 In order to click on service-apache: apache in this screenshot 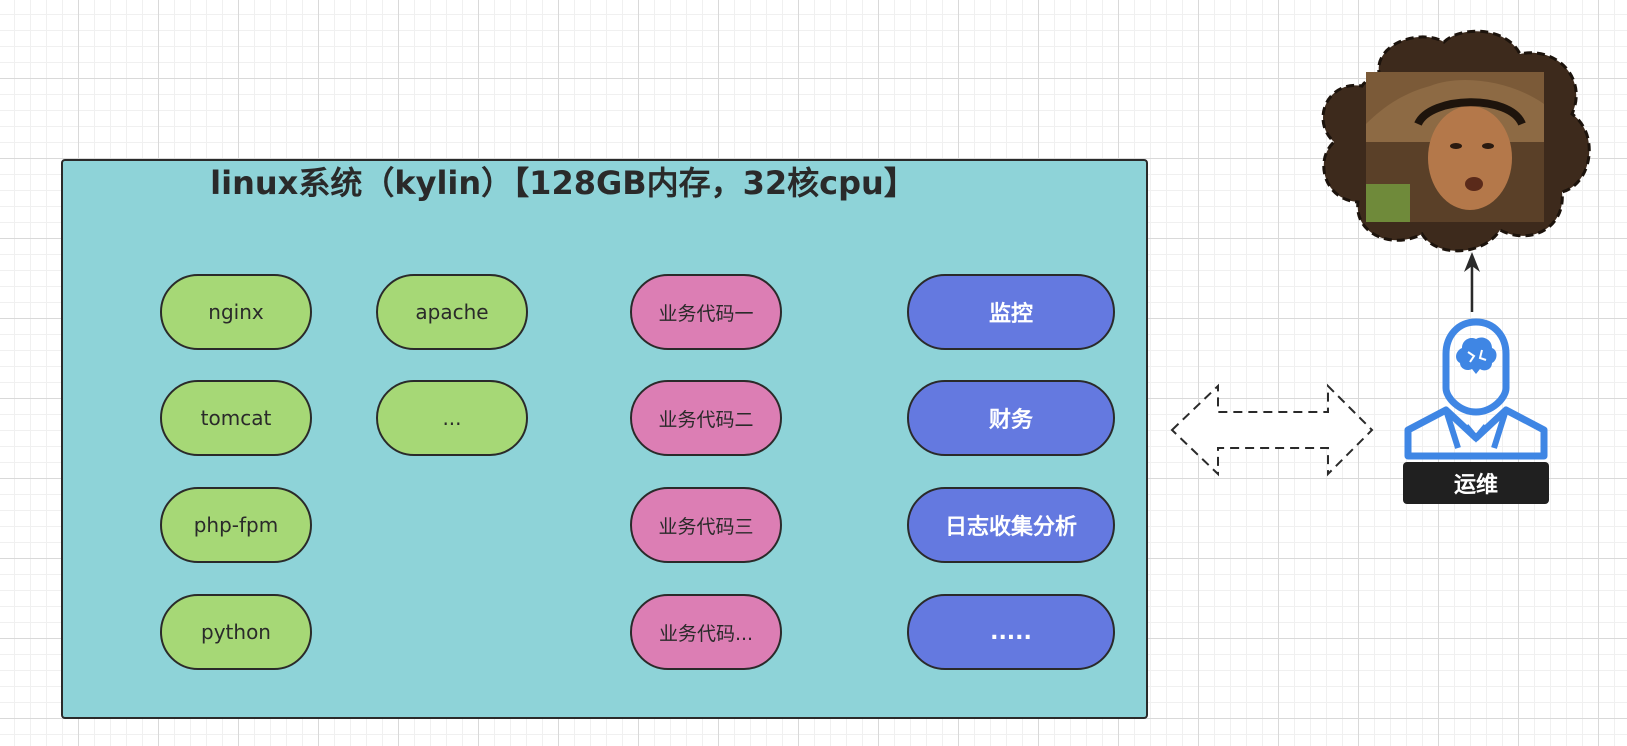, I will do `click(452, 312)`.